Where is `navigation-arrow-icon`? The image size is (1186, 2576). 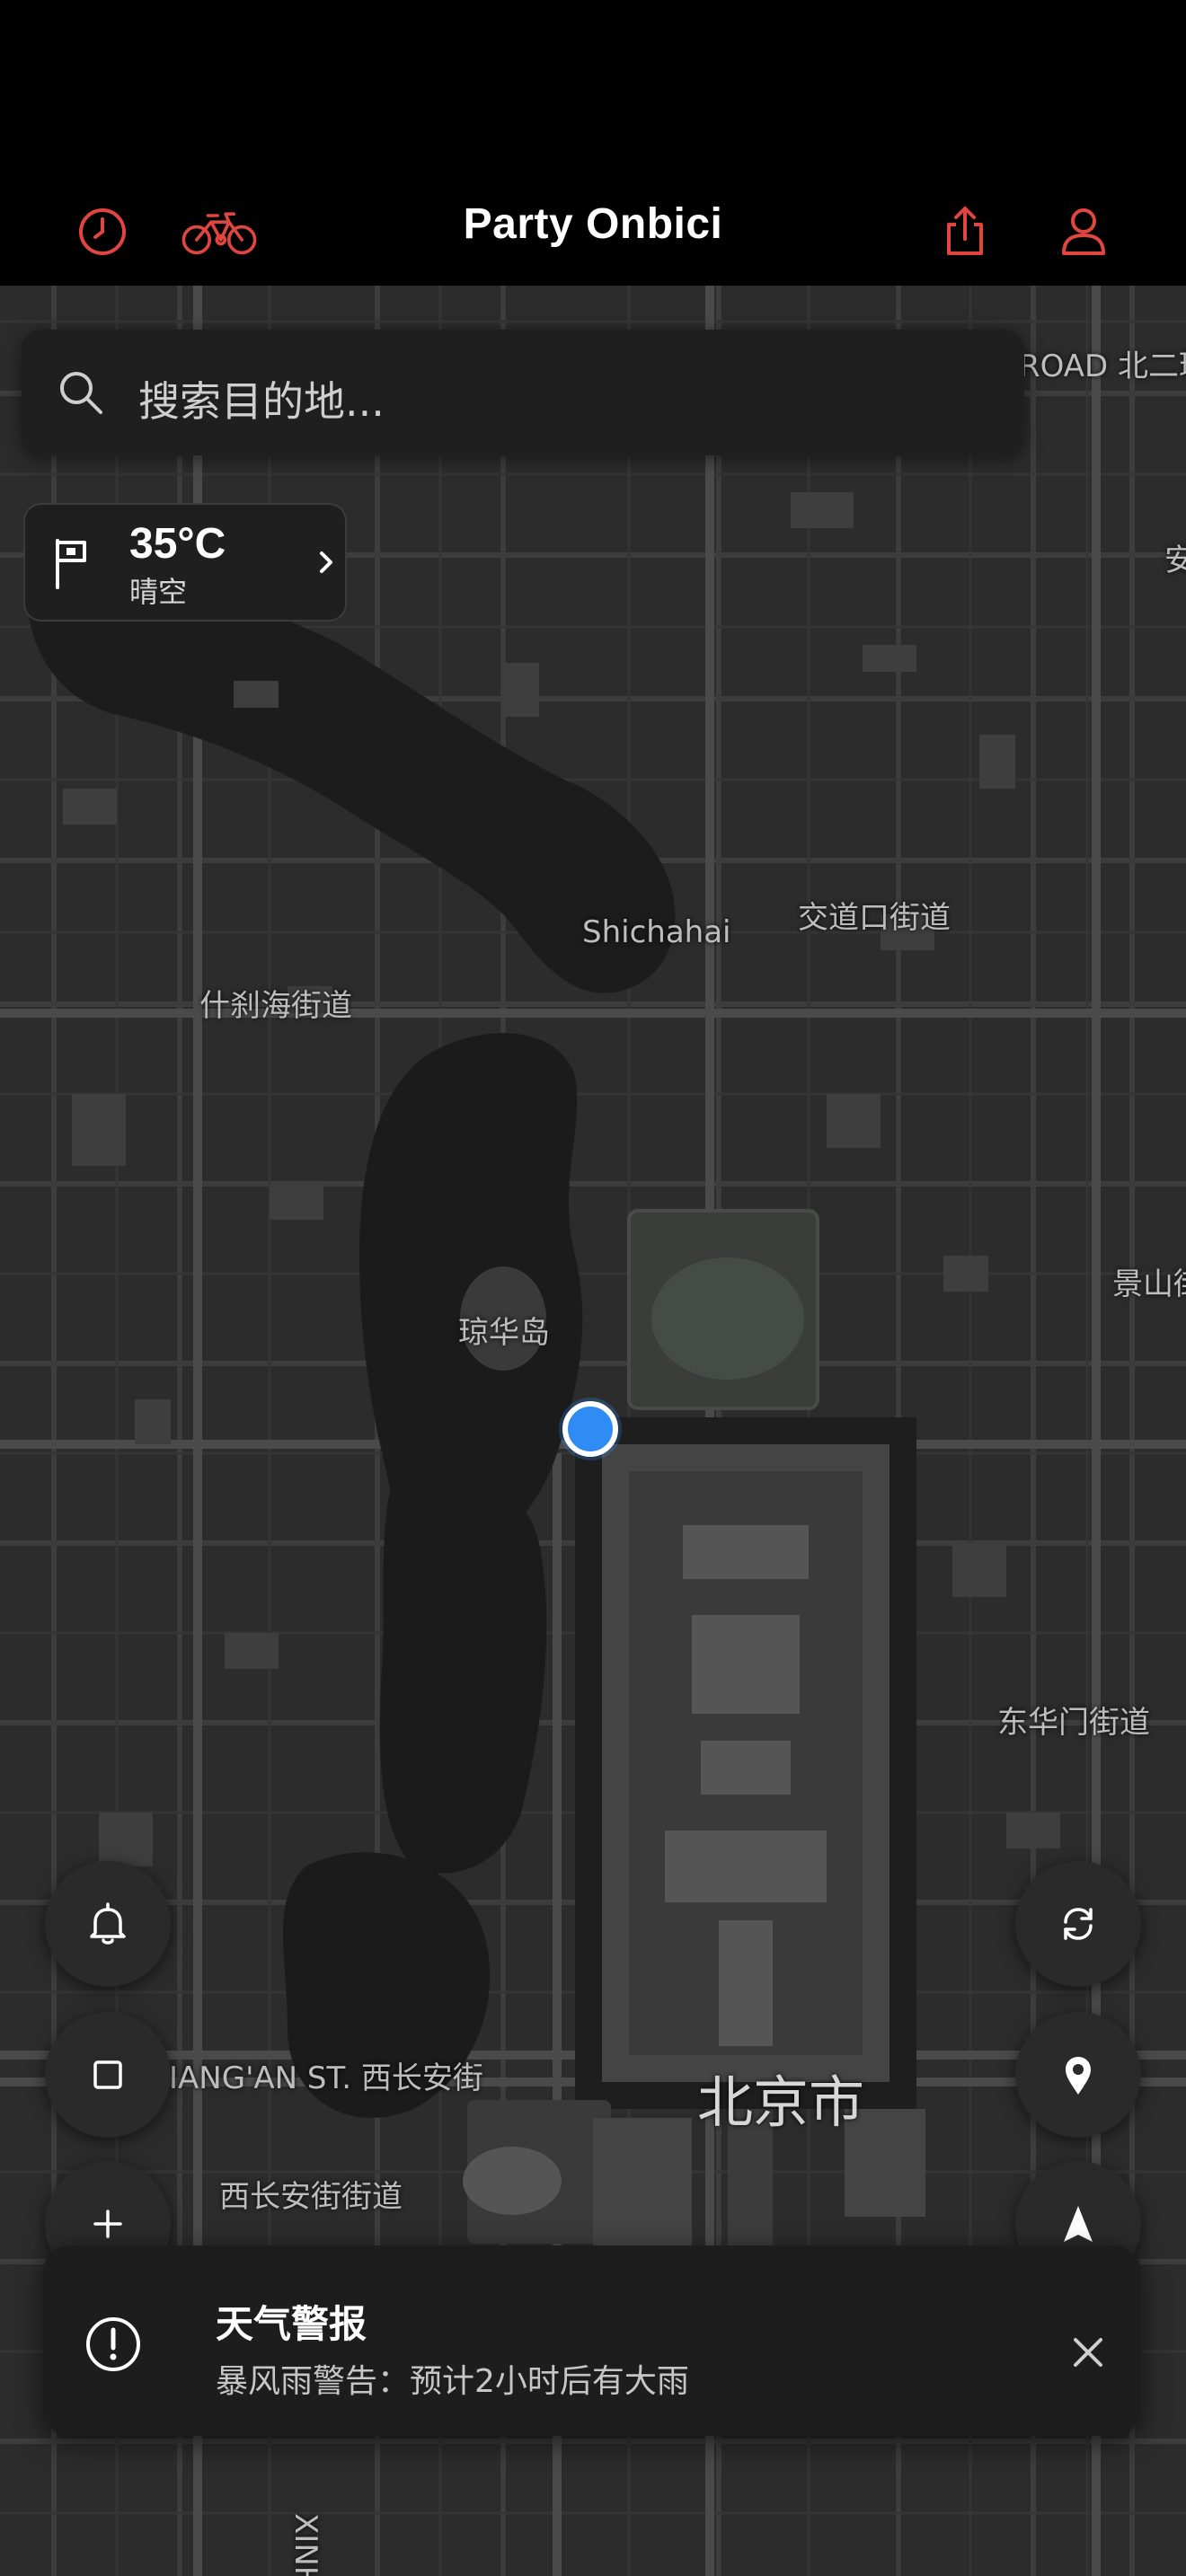
navigation-arrow-icon is located at coordinates (1078, 2224).